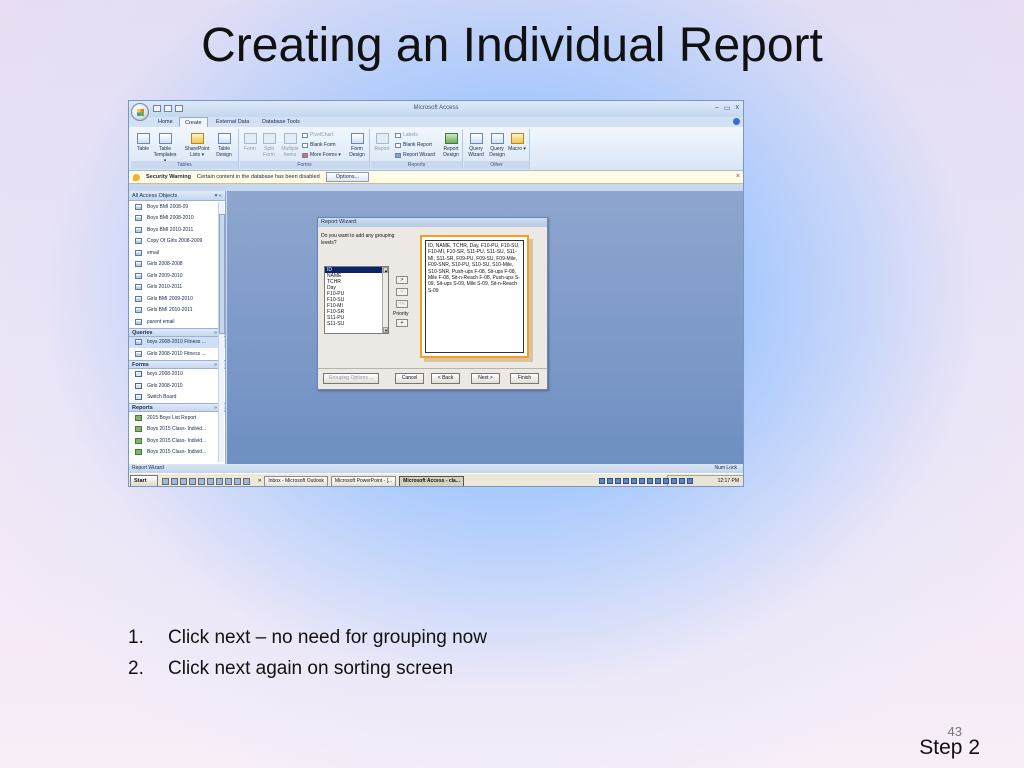 Image resolution: width=1024 pixels, height=768 pixels. Describe the element at coordinates (177, 196) in the screenshot. I see `nav-header: All Access Objects ▾ «` at that location.